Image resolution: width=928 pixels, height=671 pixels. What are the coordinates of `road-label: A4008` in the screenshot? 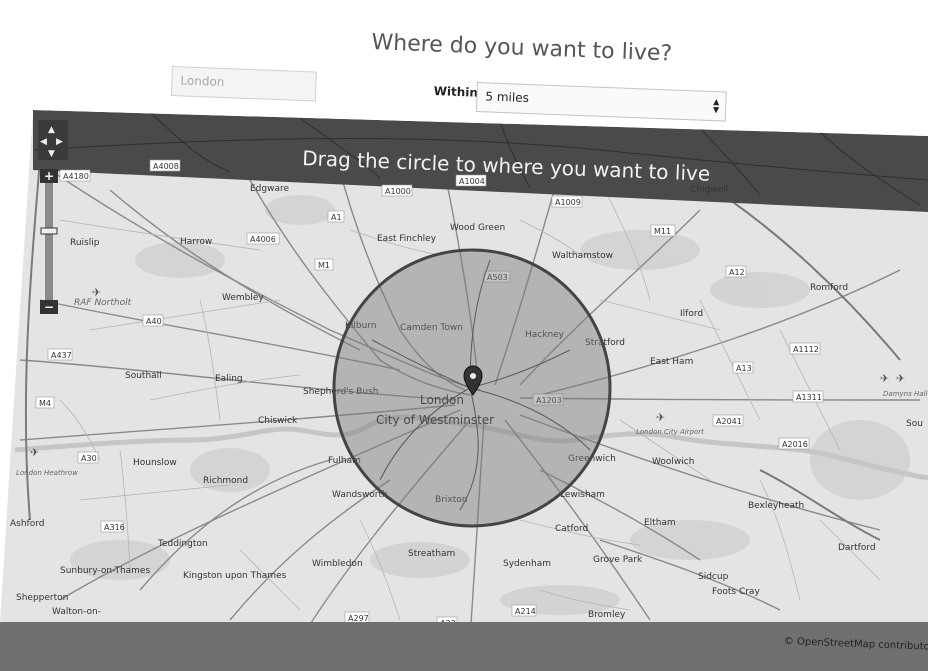 It's located at (165, 165).